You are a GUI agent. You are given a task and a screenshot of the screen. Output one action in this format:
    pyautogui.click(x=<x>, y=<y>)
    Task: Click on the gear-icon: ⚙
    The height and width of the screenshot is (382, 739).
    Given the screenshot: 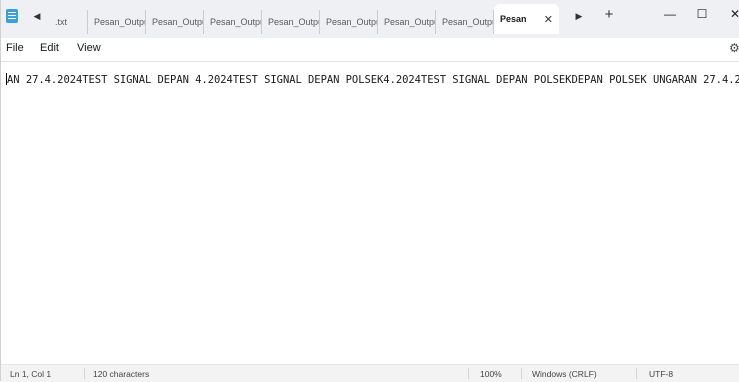 What is the action you would take?
    pyautogui.click(x=734, y=48)
    